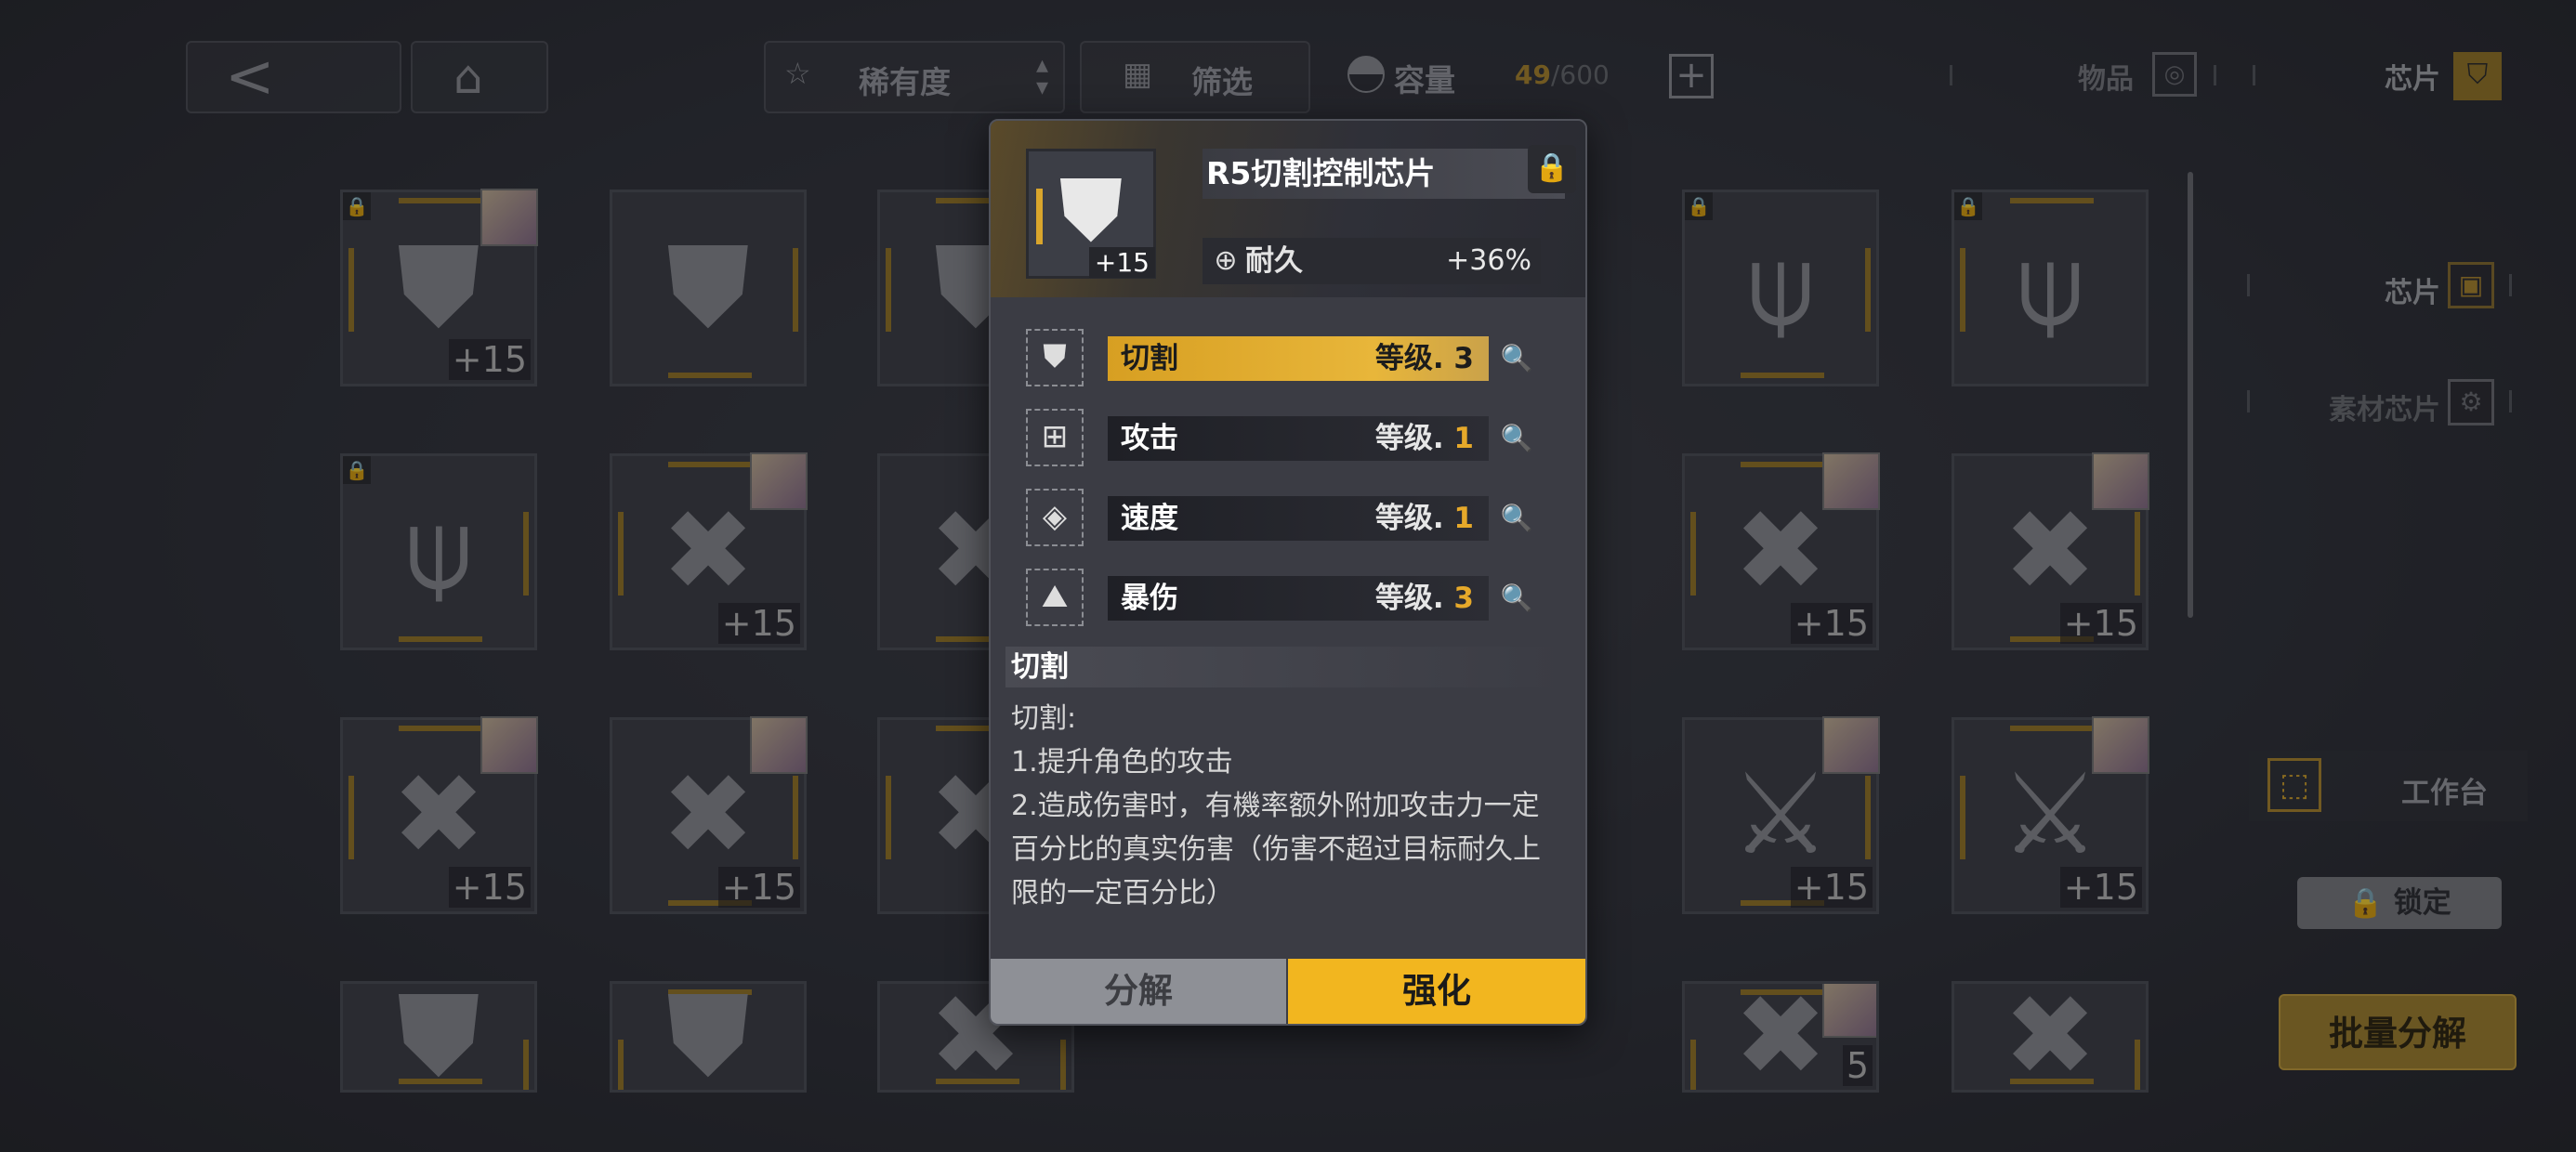 The height and width of the screenshot is (1152, 2576). Describe the element at coordinates (1055, 357) in the screenshot. I see `cut-skill-icon: ⛊` at that location.